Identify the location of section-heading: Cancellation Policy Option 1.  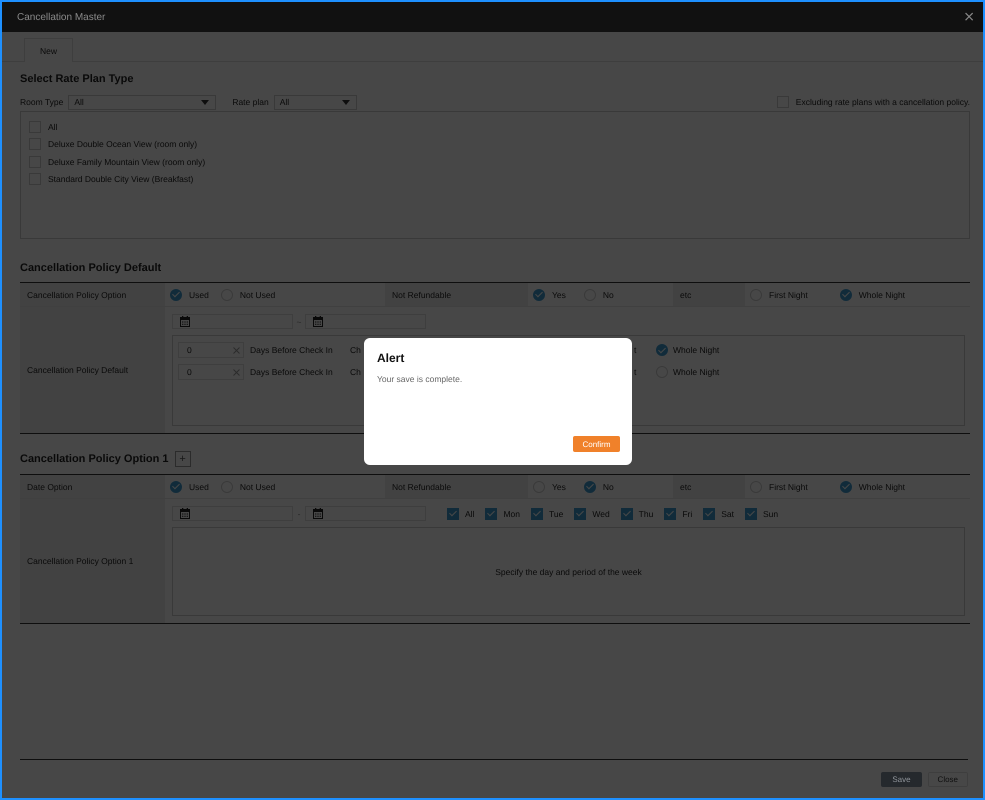
(94, 459).